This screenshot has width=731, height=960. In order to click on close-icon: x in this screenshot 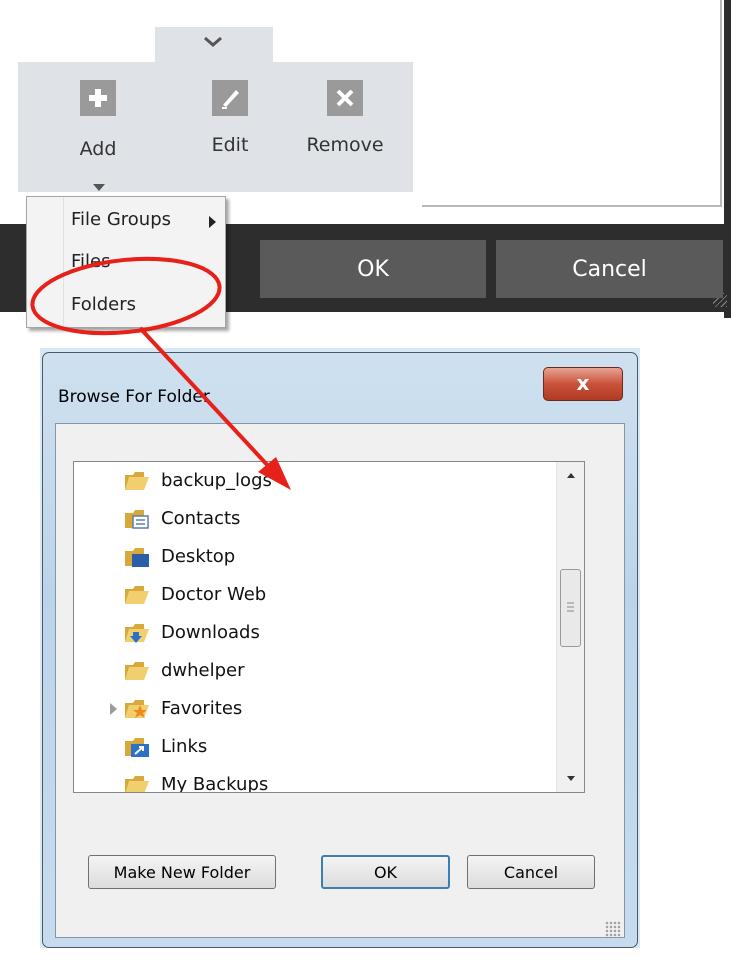, I will do `click(583, 383)`.